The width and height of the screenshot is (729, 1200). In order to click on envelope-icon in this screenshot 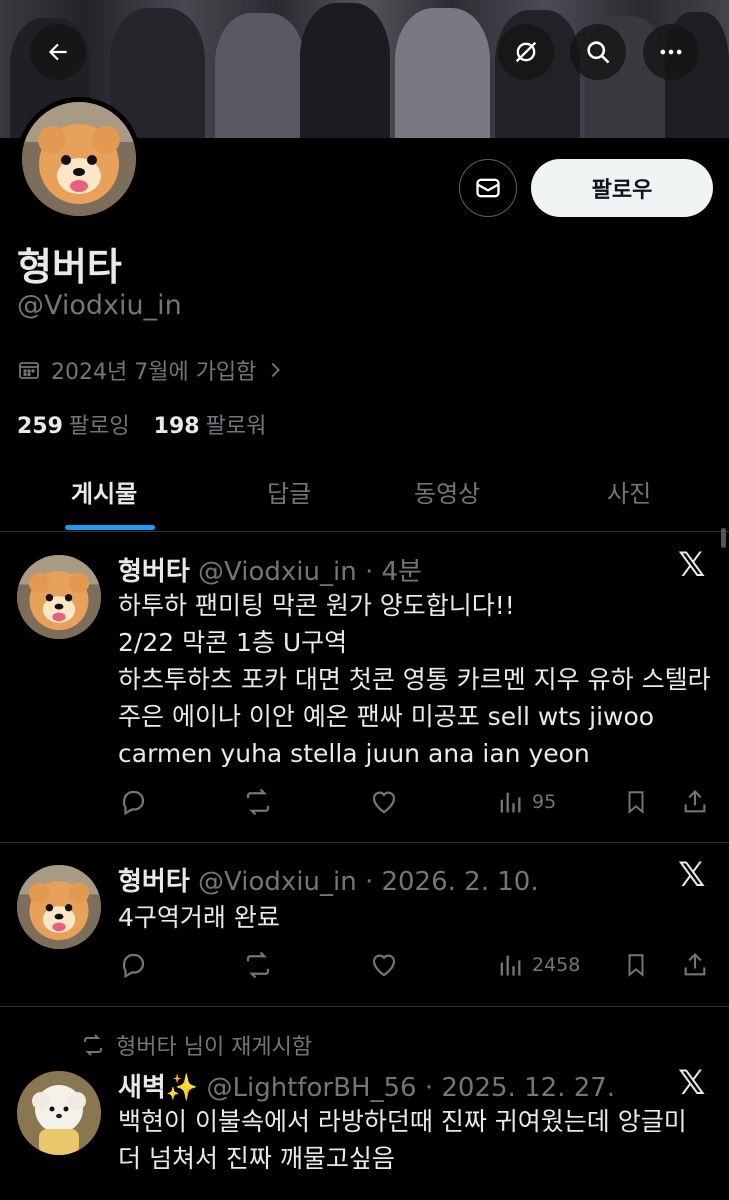, I will do `click(488, 188)`.